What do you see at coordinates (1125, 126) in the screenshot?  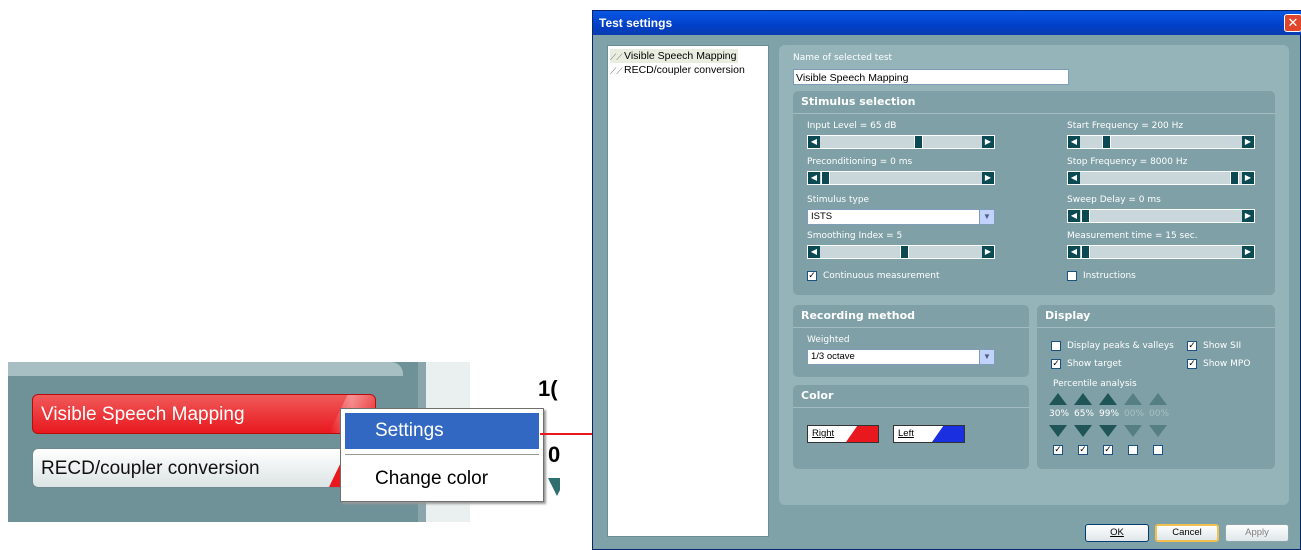 I see `start-frequency-label: Start Frequency = 200 Hz` at bounding box center [1125, 126].